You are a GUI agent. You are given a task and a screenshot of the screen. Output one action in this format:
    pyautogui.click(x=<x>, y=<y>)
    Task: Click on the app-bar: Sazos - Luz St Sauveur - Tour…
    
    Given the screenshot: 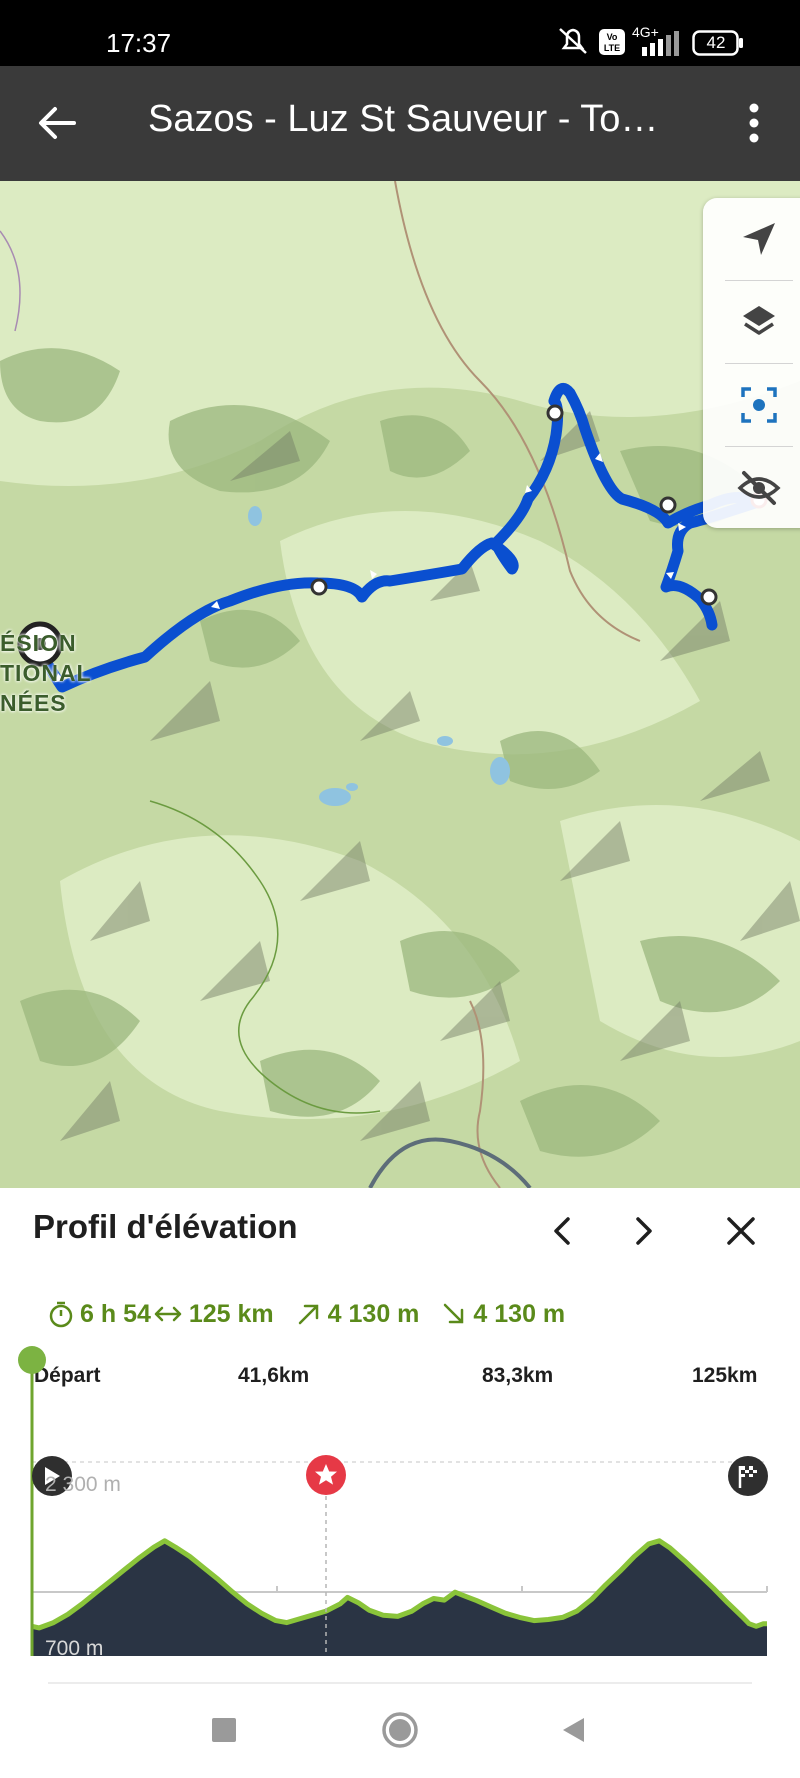 What is the action you would take?
    pyautogui.click(x=400, y=123)
    